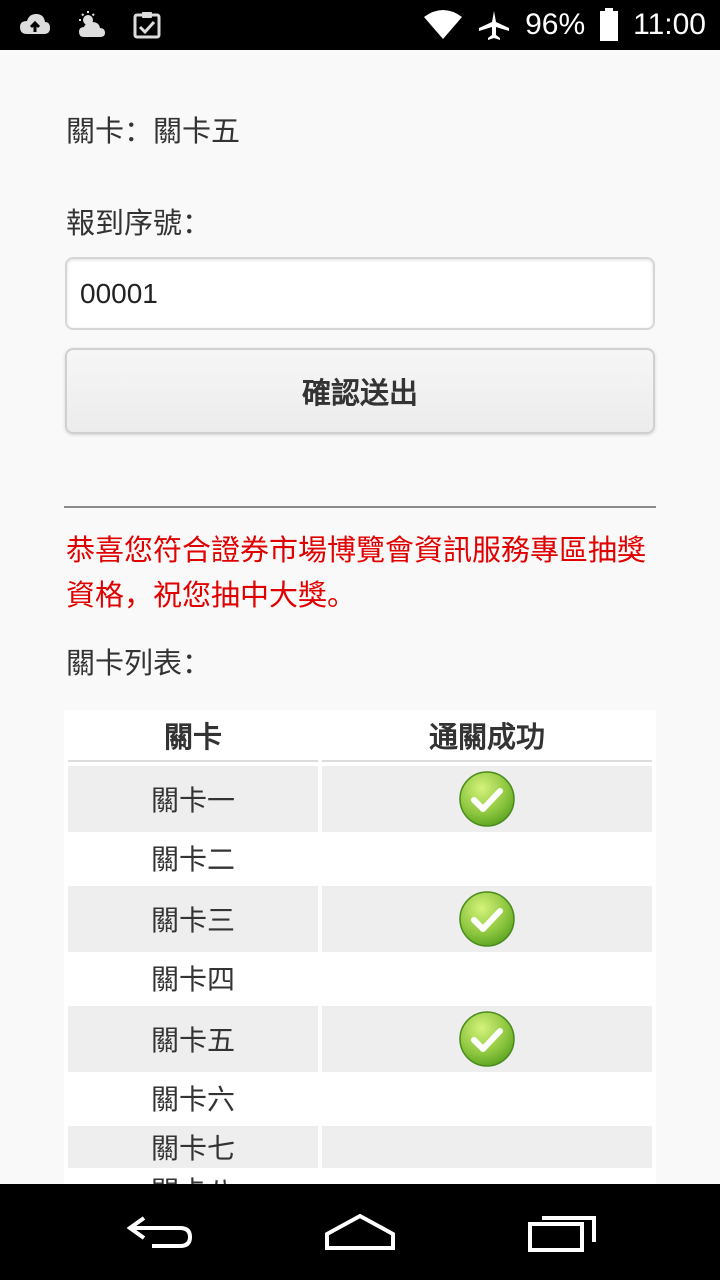 The height and width of the screenshot is (1280, 720). I want to click on cloud-upload-icon, so click(35, 24).